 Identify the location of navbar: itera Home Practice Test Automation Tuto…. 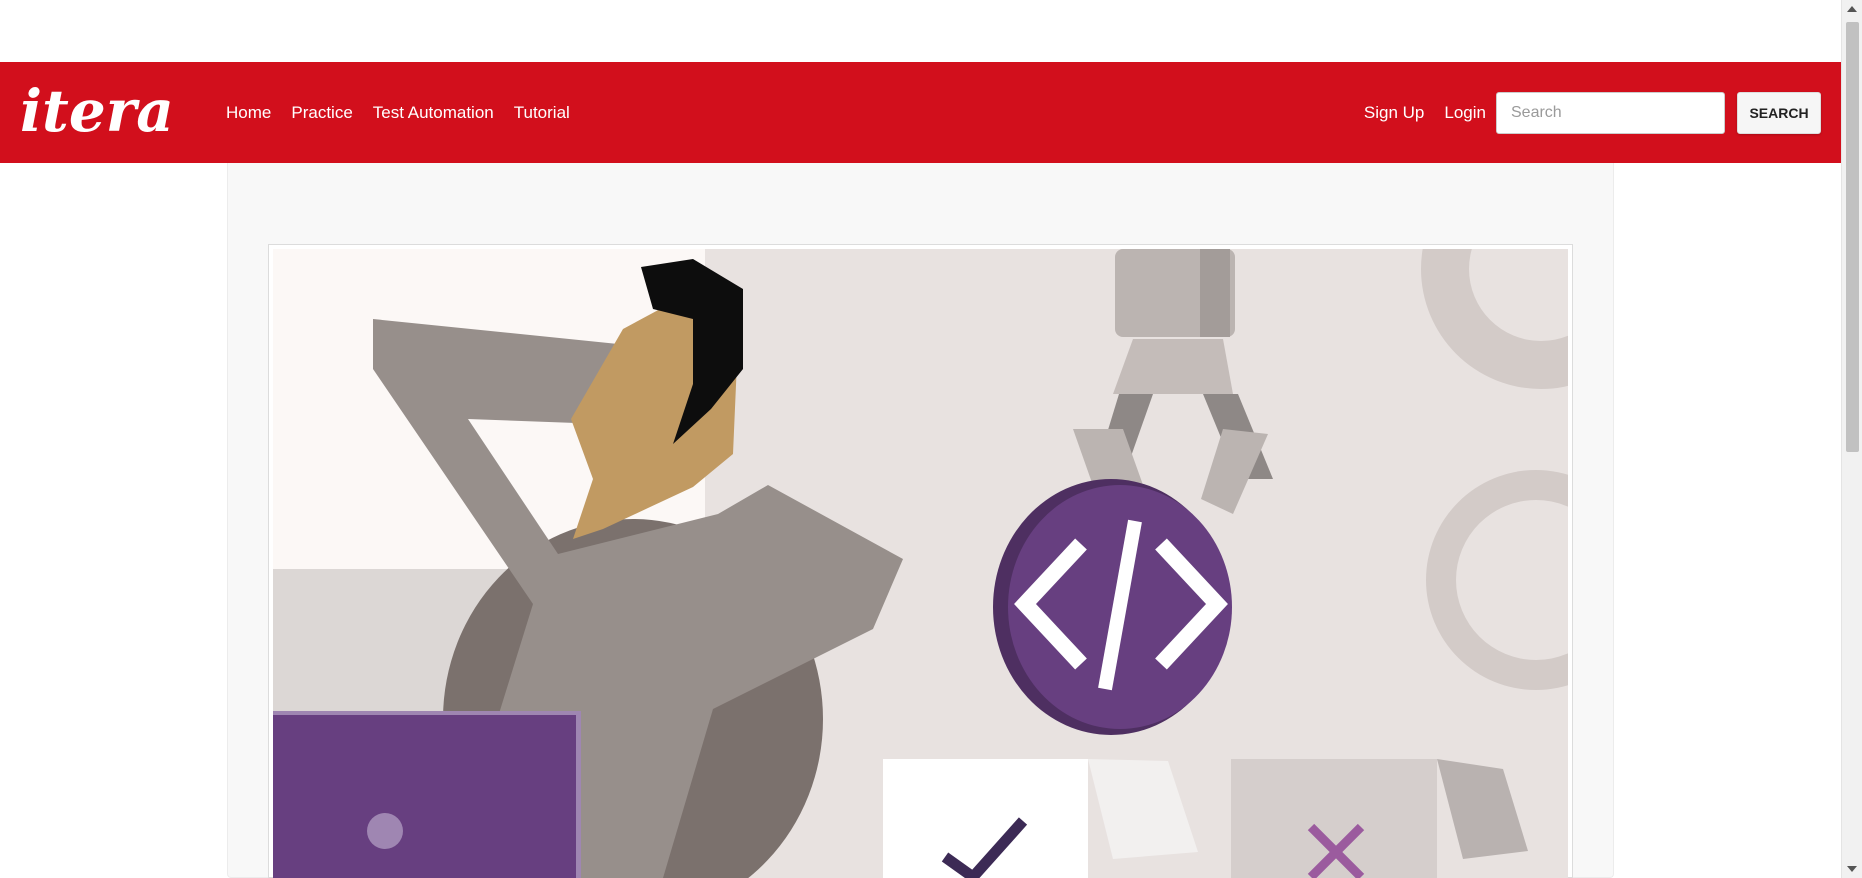
(920, 112).